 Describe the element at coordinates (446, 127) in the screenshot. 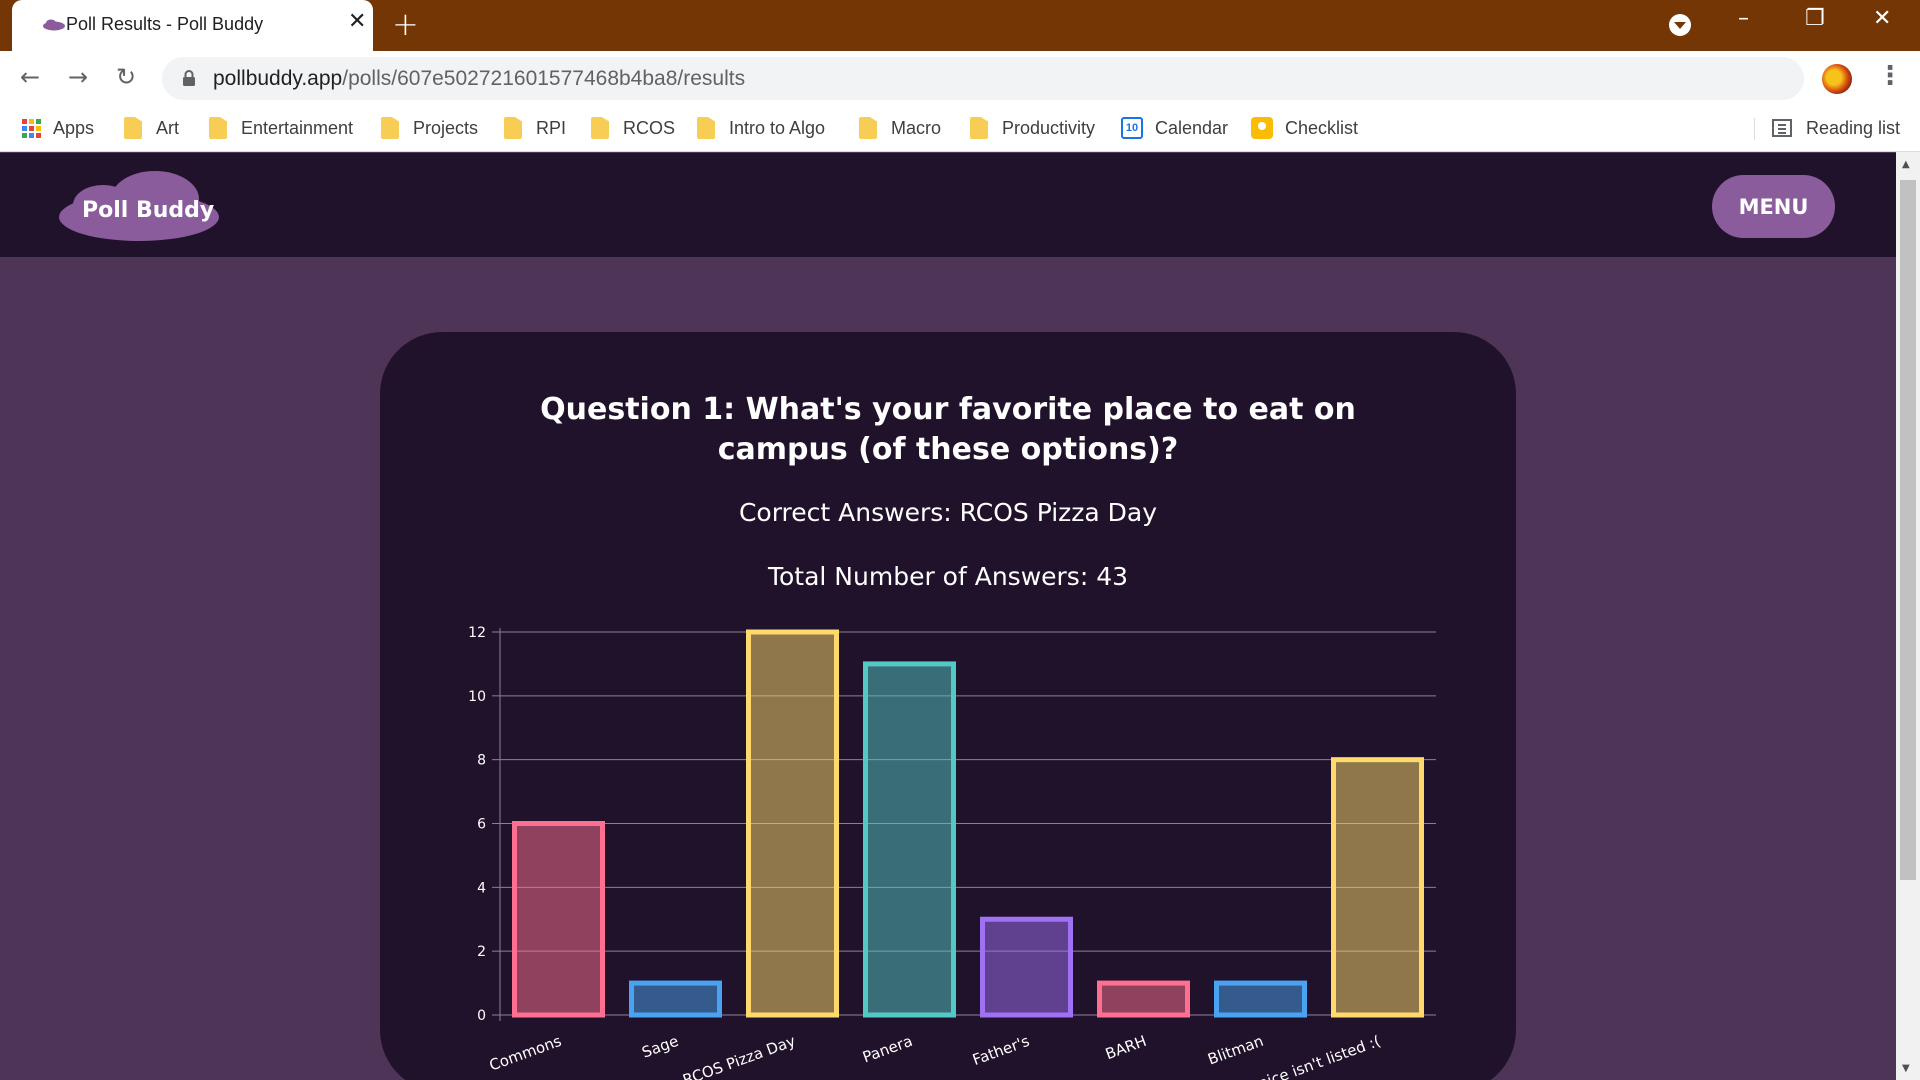

I see `bookmark-label: Projects` at that location.